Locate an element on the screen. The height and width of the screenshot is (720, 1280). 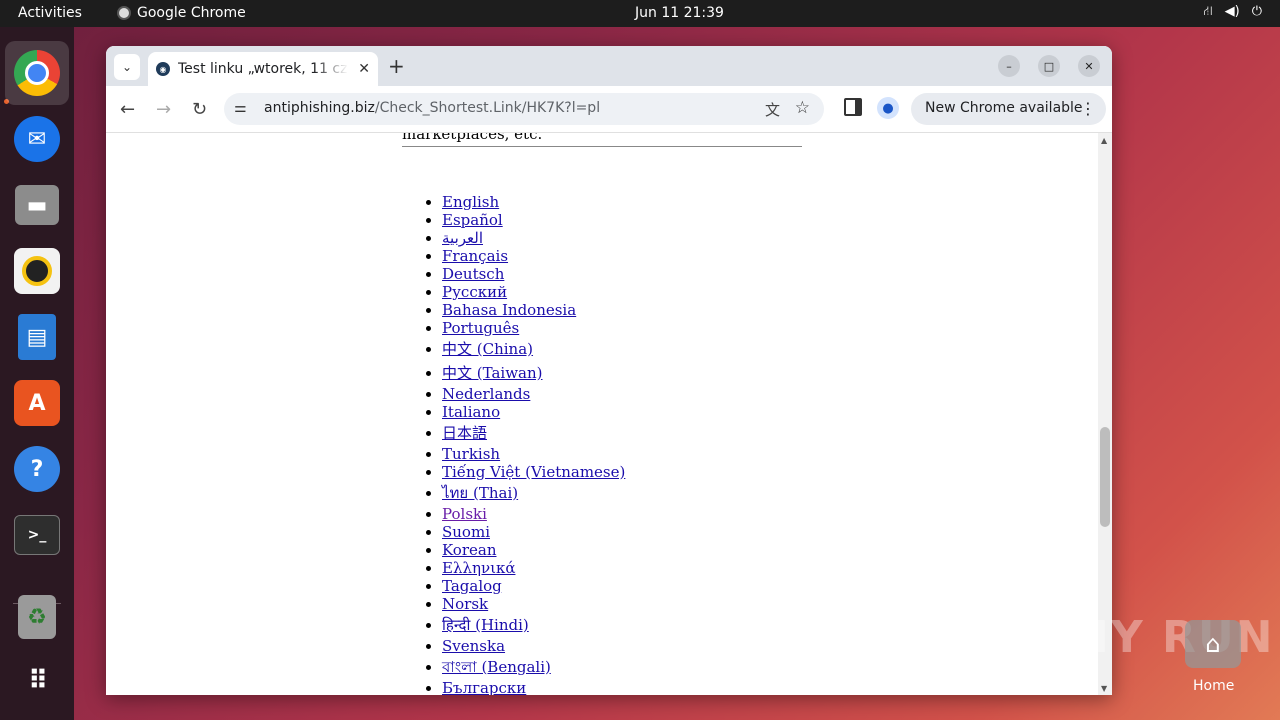
list-item: 中文 (Taiwan) is located at coordinates (533, 373).